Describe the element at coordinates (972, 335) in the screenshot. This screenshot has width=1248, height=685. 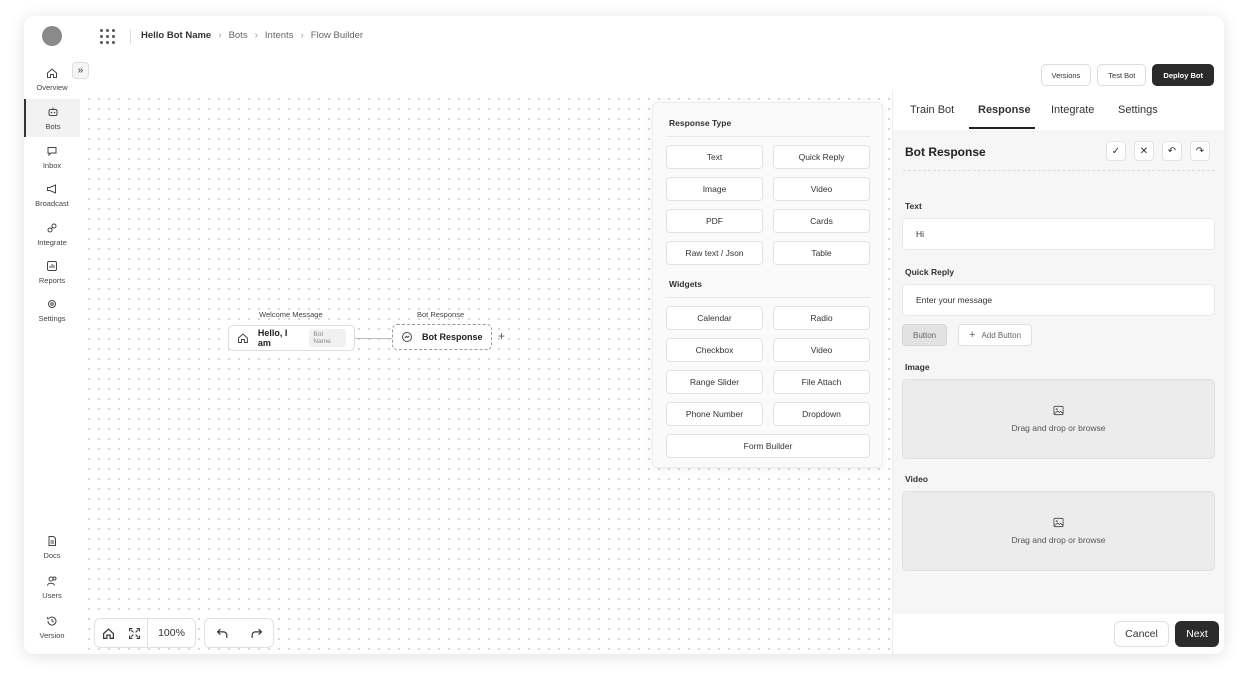
I see `plus-icon: +` at that location.